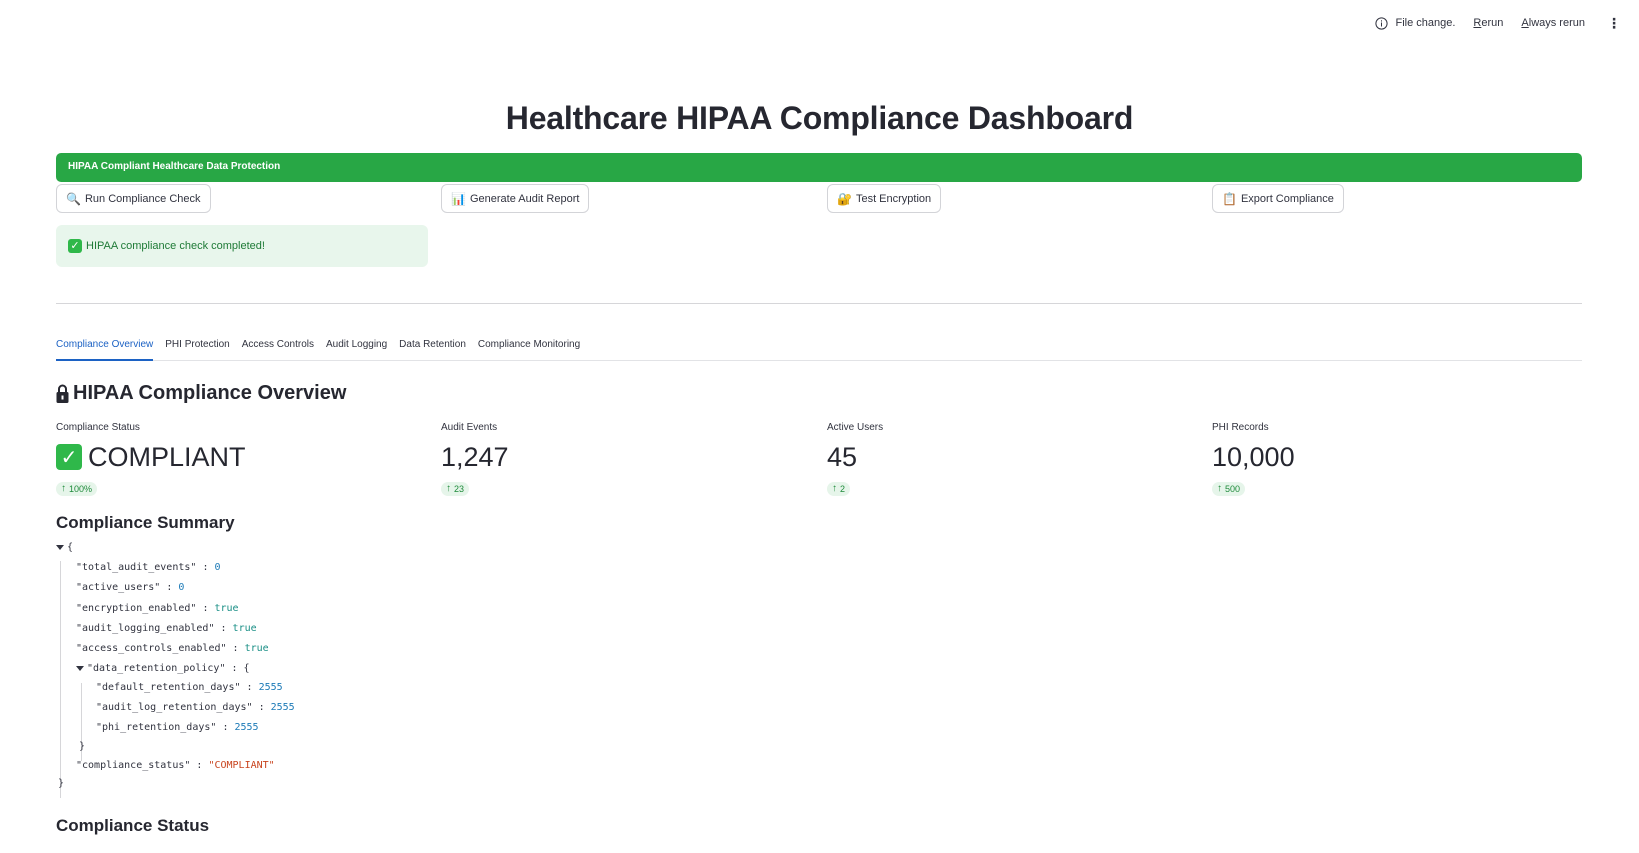 This screenshot has width=1639, height=853. I want to click on metric-phi-records: PHI Records 10,000 ↑ 500, so click(1402, 459).